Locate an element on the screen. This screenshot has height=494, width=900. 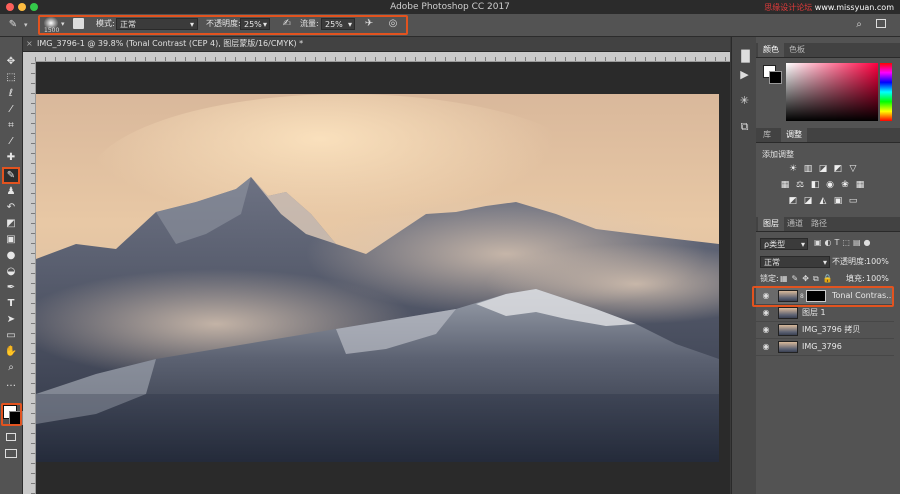
play-action-icon: ▶ is located at coordinates (744, 74).